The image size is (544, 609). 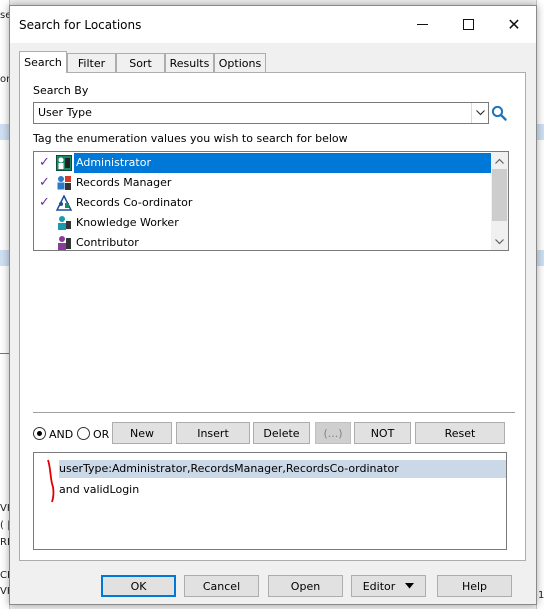 I want to click on ok-button: OK, so click(x=138, y=586).